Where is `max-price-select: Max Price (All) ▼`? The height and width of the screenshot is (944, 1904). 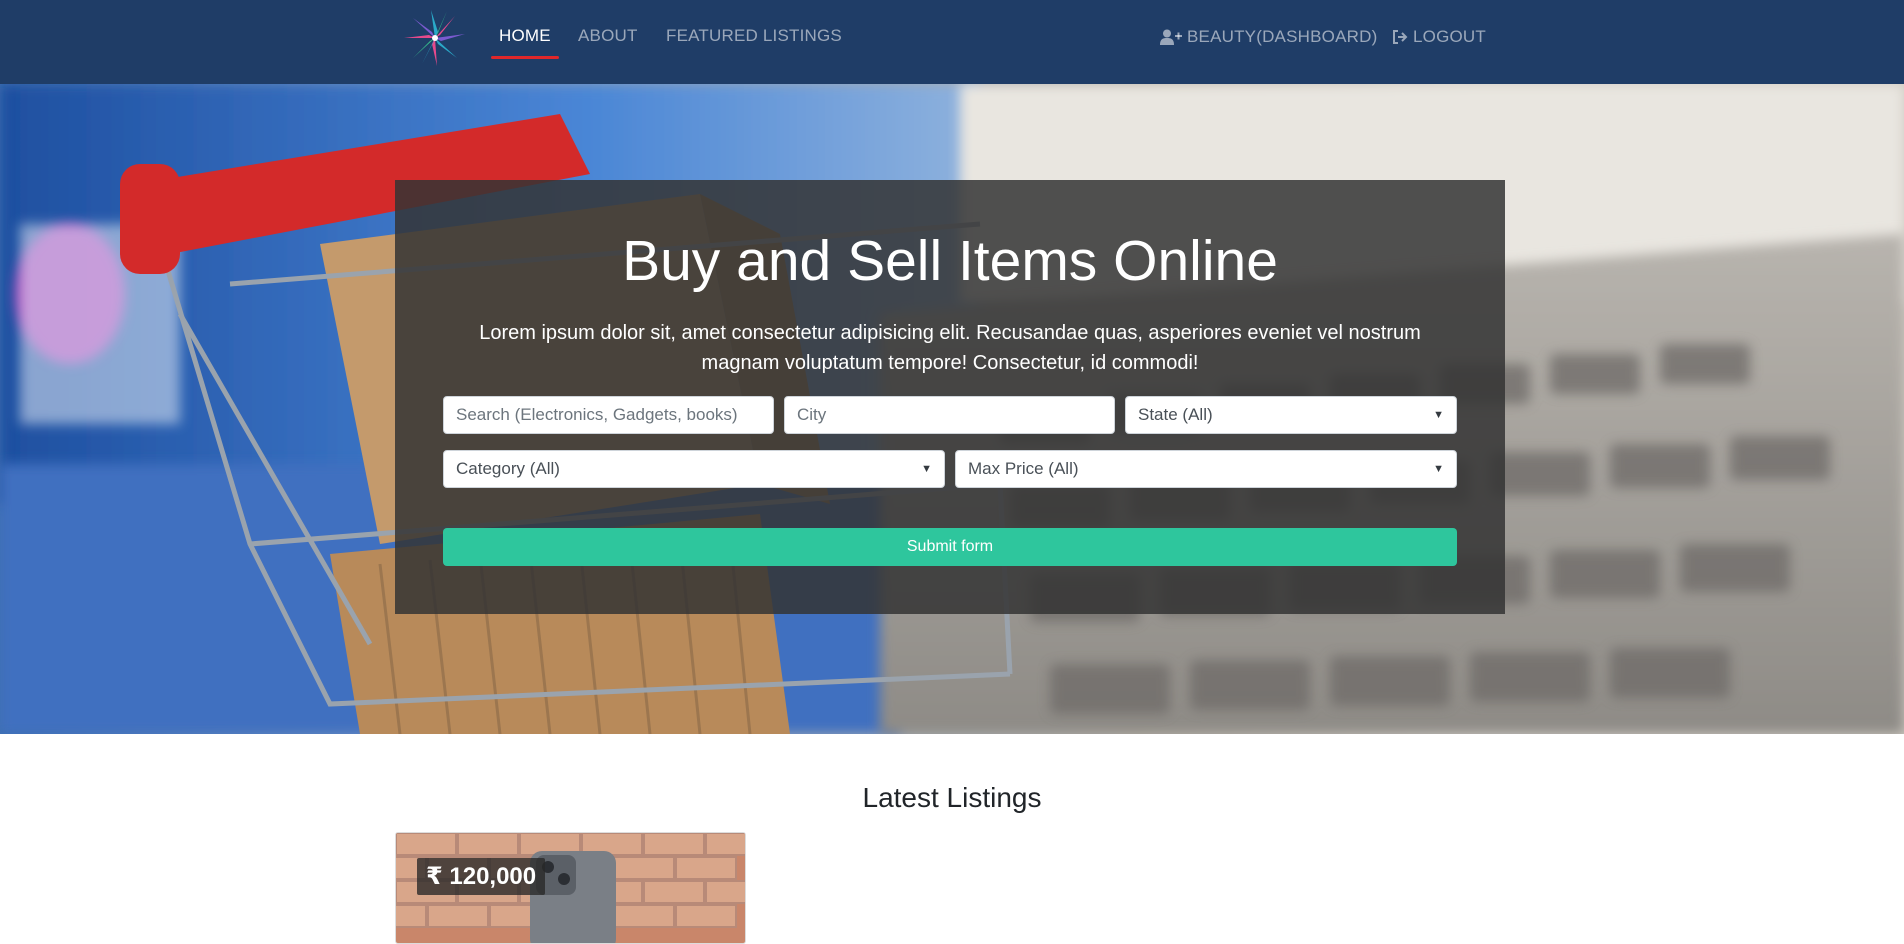 max-price-select: Max Price (All) ▼ is located at coordinates (1206, 469).